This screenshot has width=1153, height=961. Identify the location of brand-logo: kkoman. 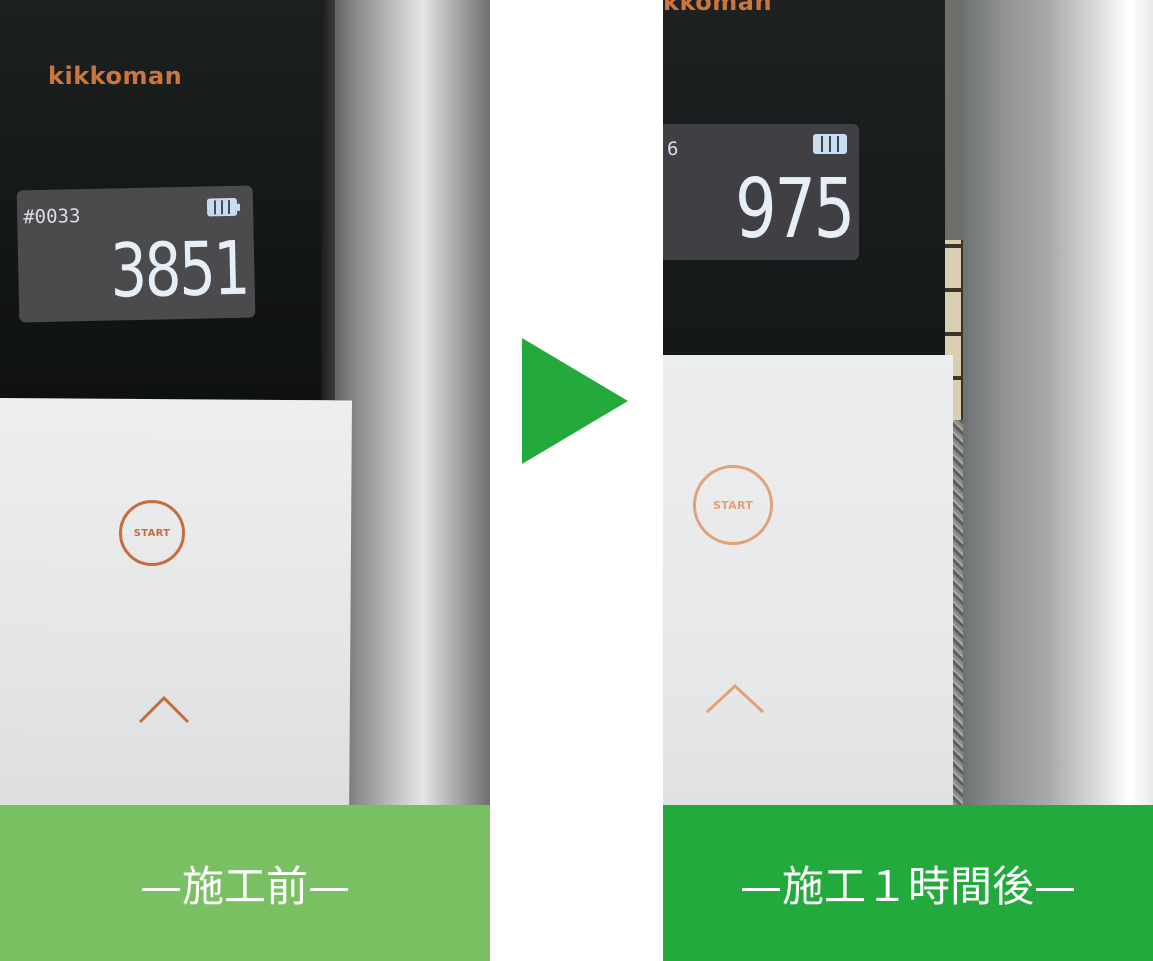
(718, 8).